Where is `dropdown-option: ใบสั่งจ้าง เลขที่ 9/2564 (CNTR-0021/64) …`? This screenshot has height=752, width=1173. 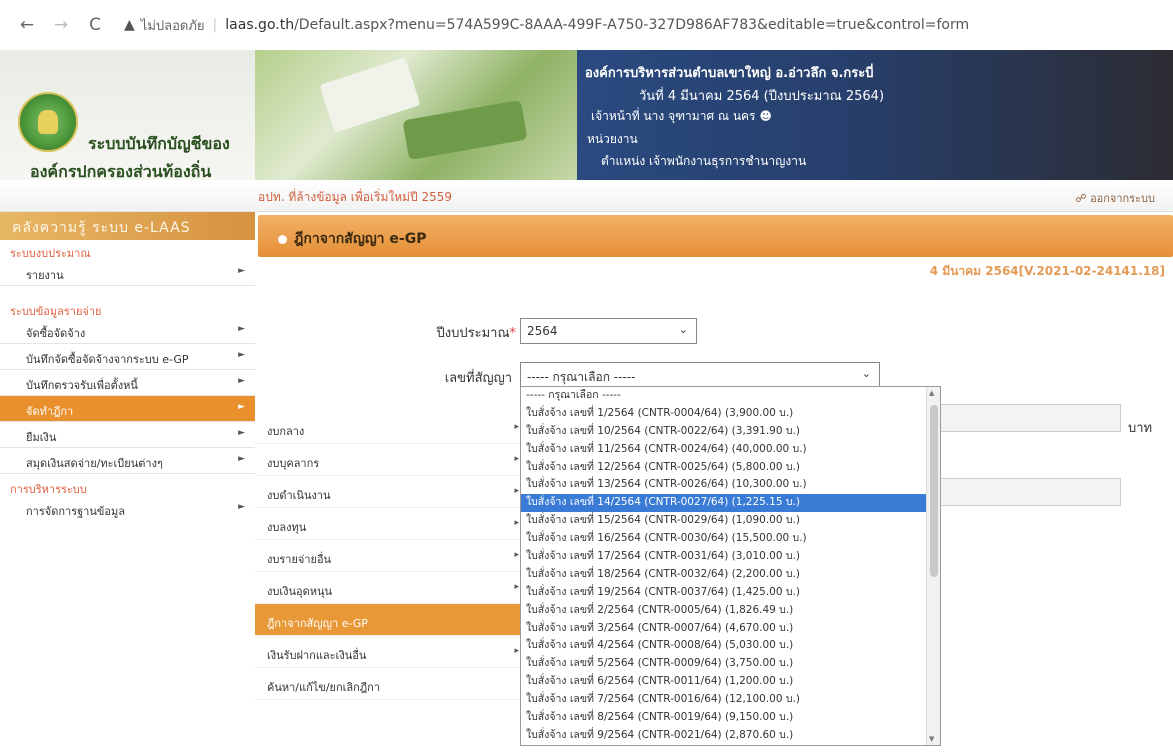
dropdown-option: ใบสั่งจ้าง เลขที่ 9/2564 (CNTR-0021/64) … is located at coordinates (730, 736).